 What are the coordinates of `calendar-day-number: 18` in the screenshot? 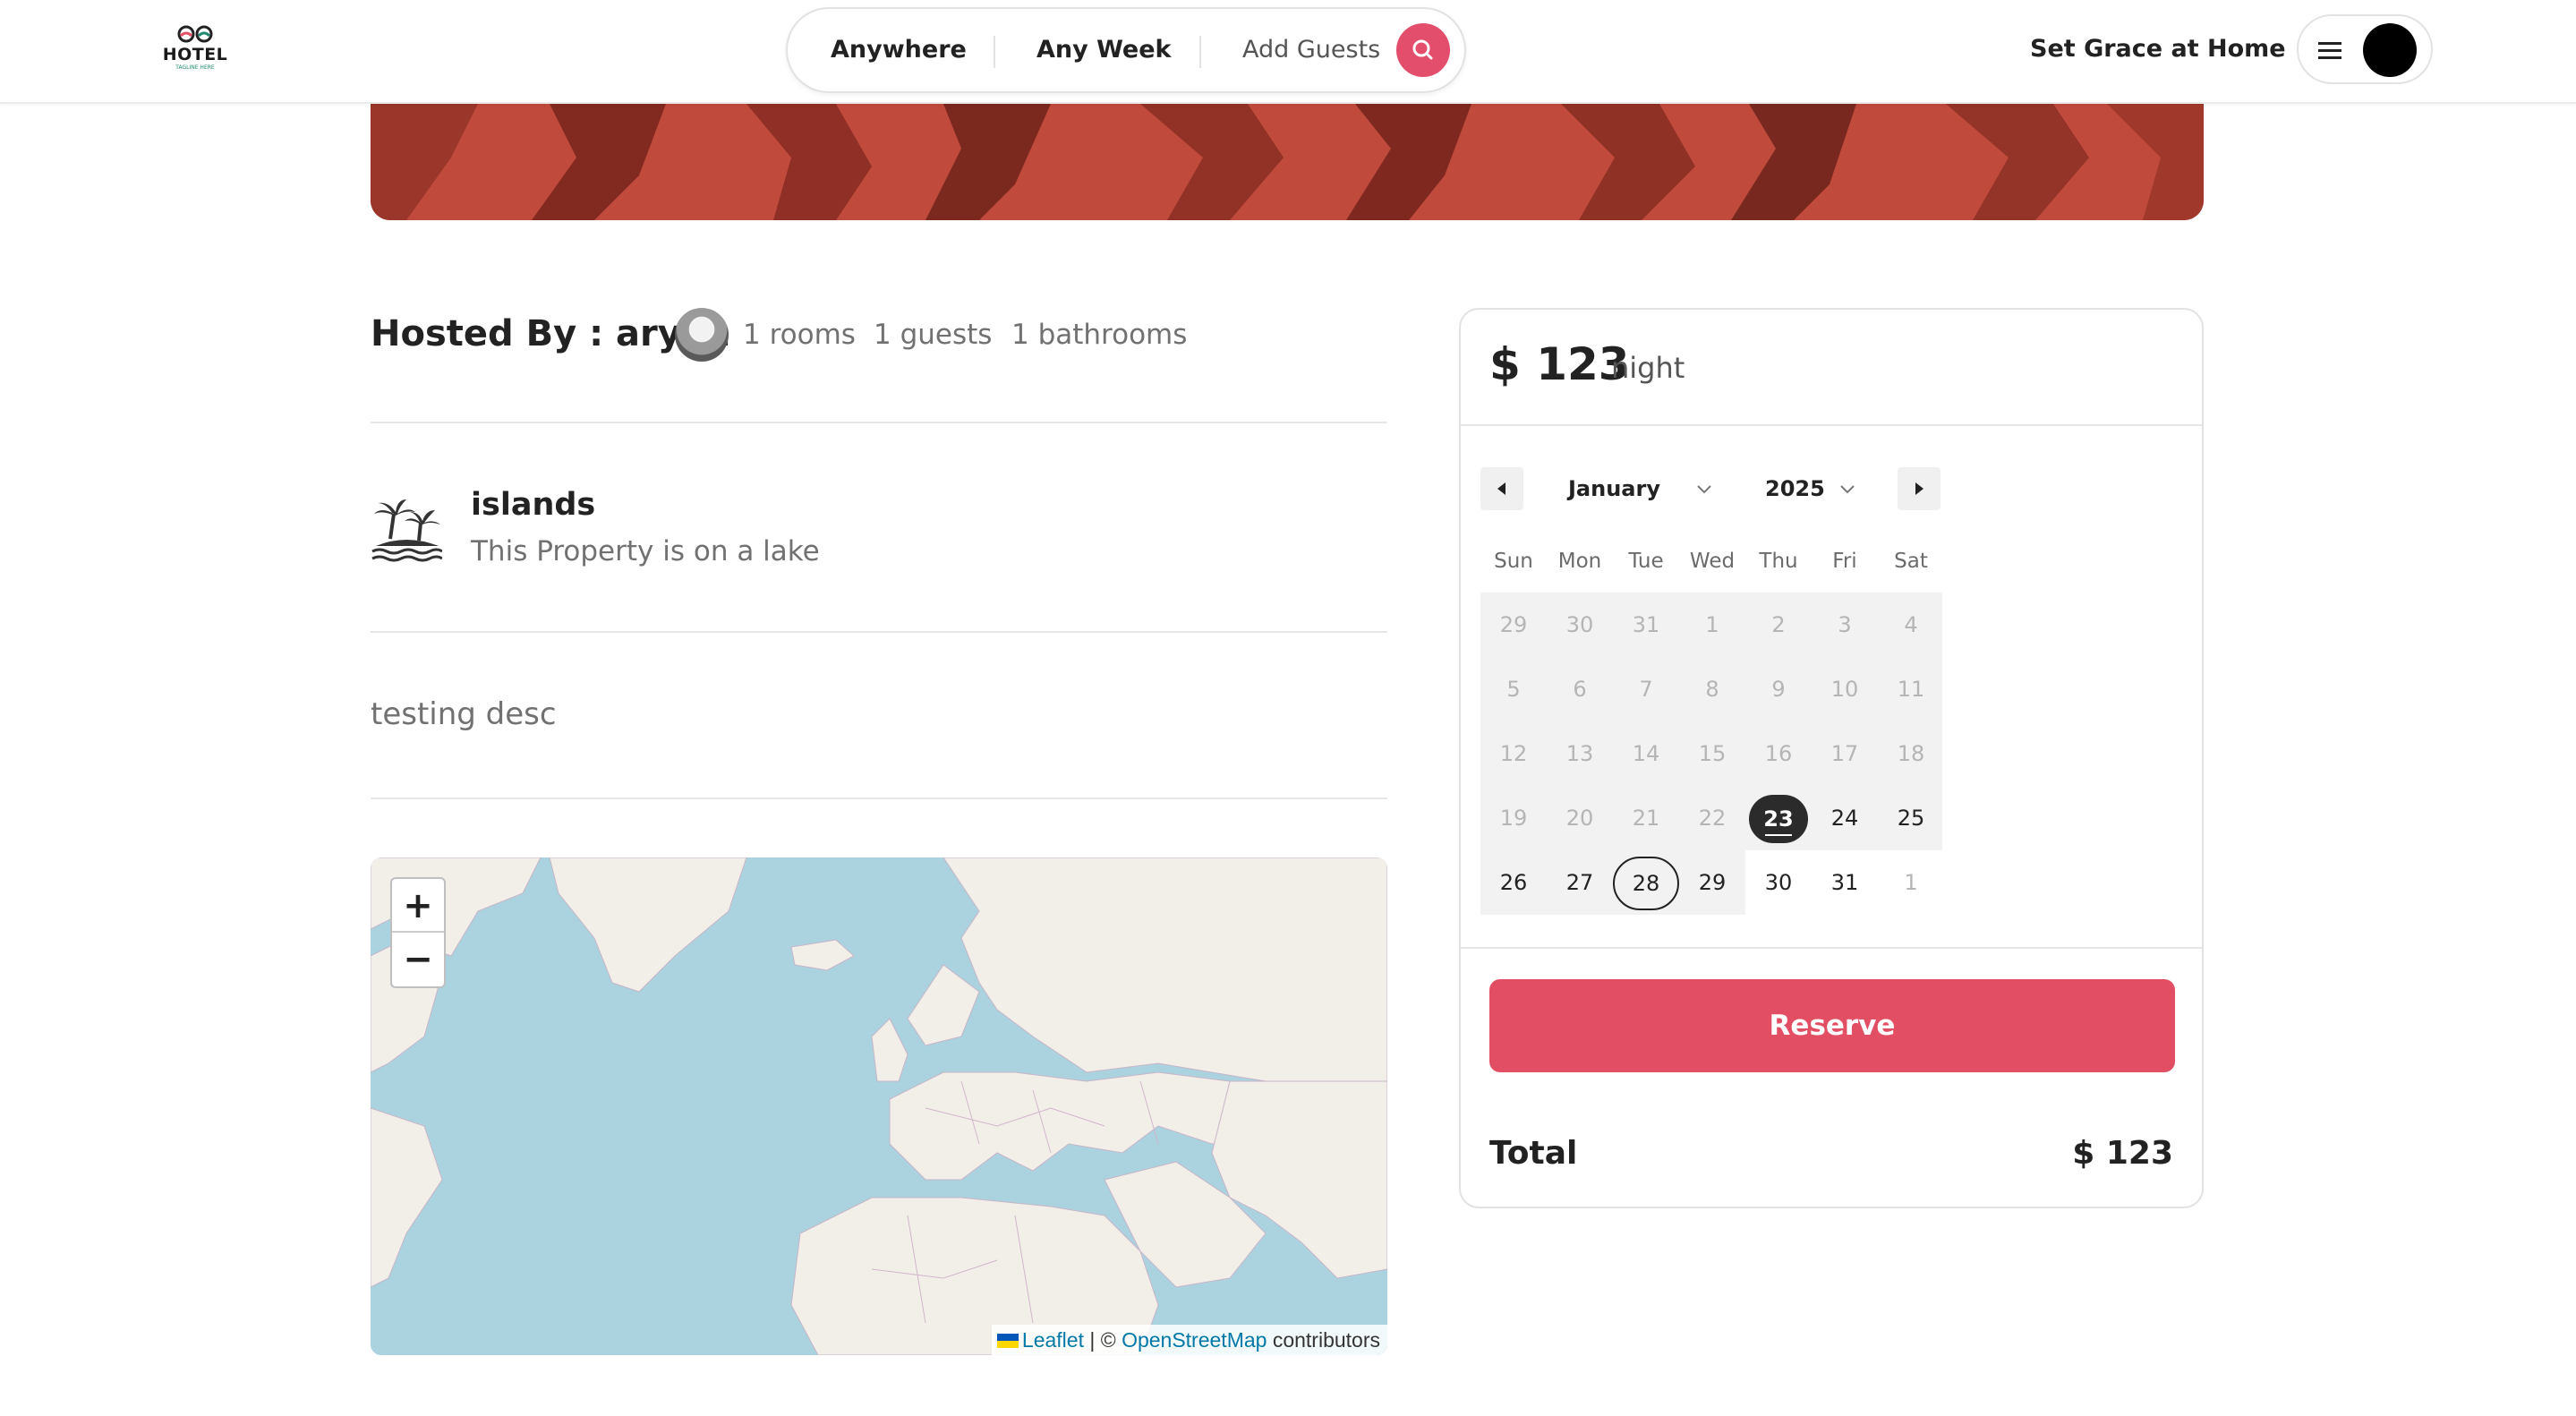 It's located at (1911, 753).